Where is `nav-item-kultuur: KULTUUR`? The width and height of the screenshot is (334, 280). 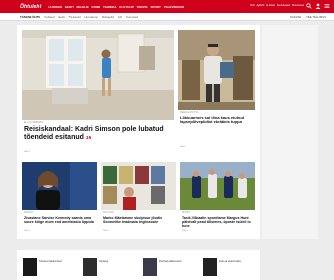 nav-item-kultuur: KULTUUR is located at coordinates (126, 7).